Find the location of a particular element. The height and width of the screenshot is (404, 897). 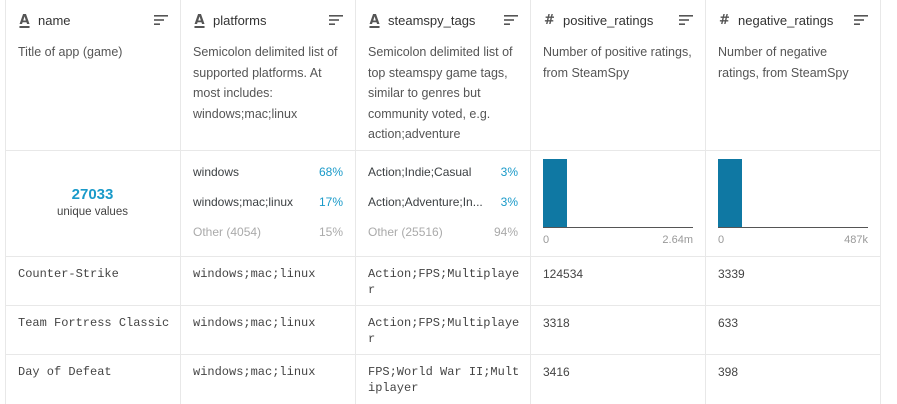

table-cell: 3339 is located at coordinates (795, 274).